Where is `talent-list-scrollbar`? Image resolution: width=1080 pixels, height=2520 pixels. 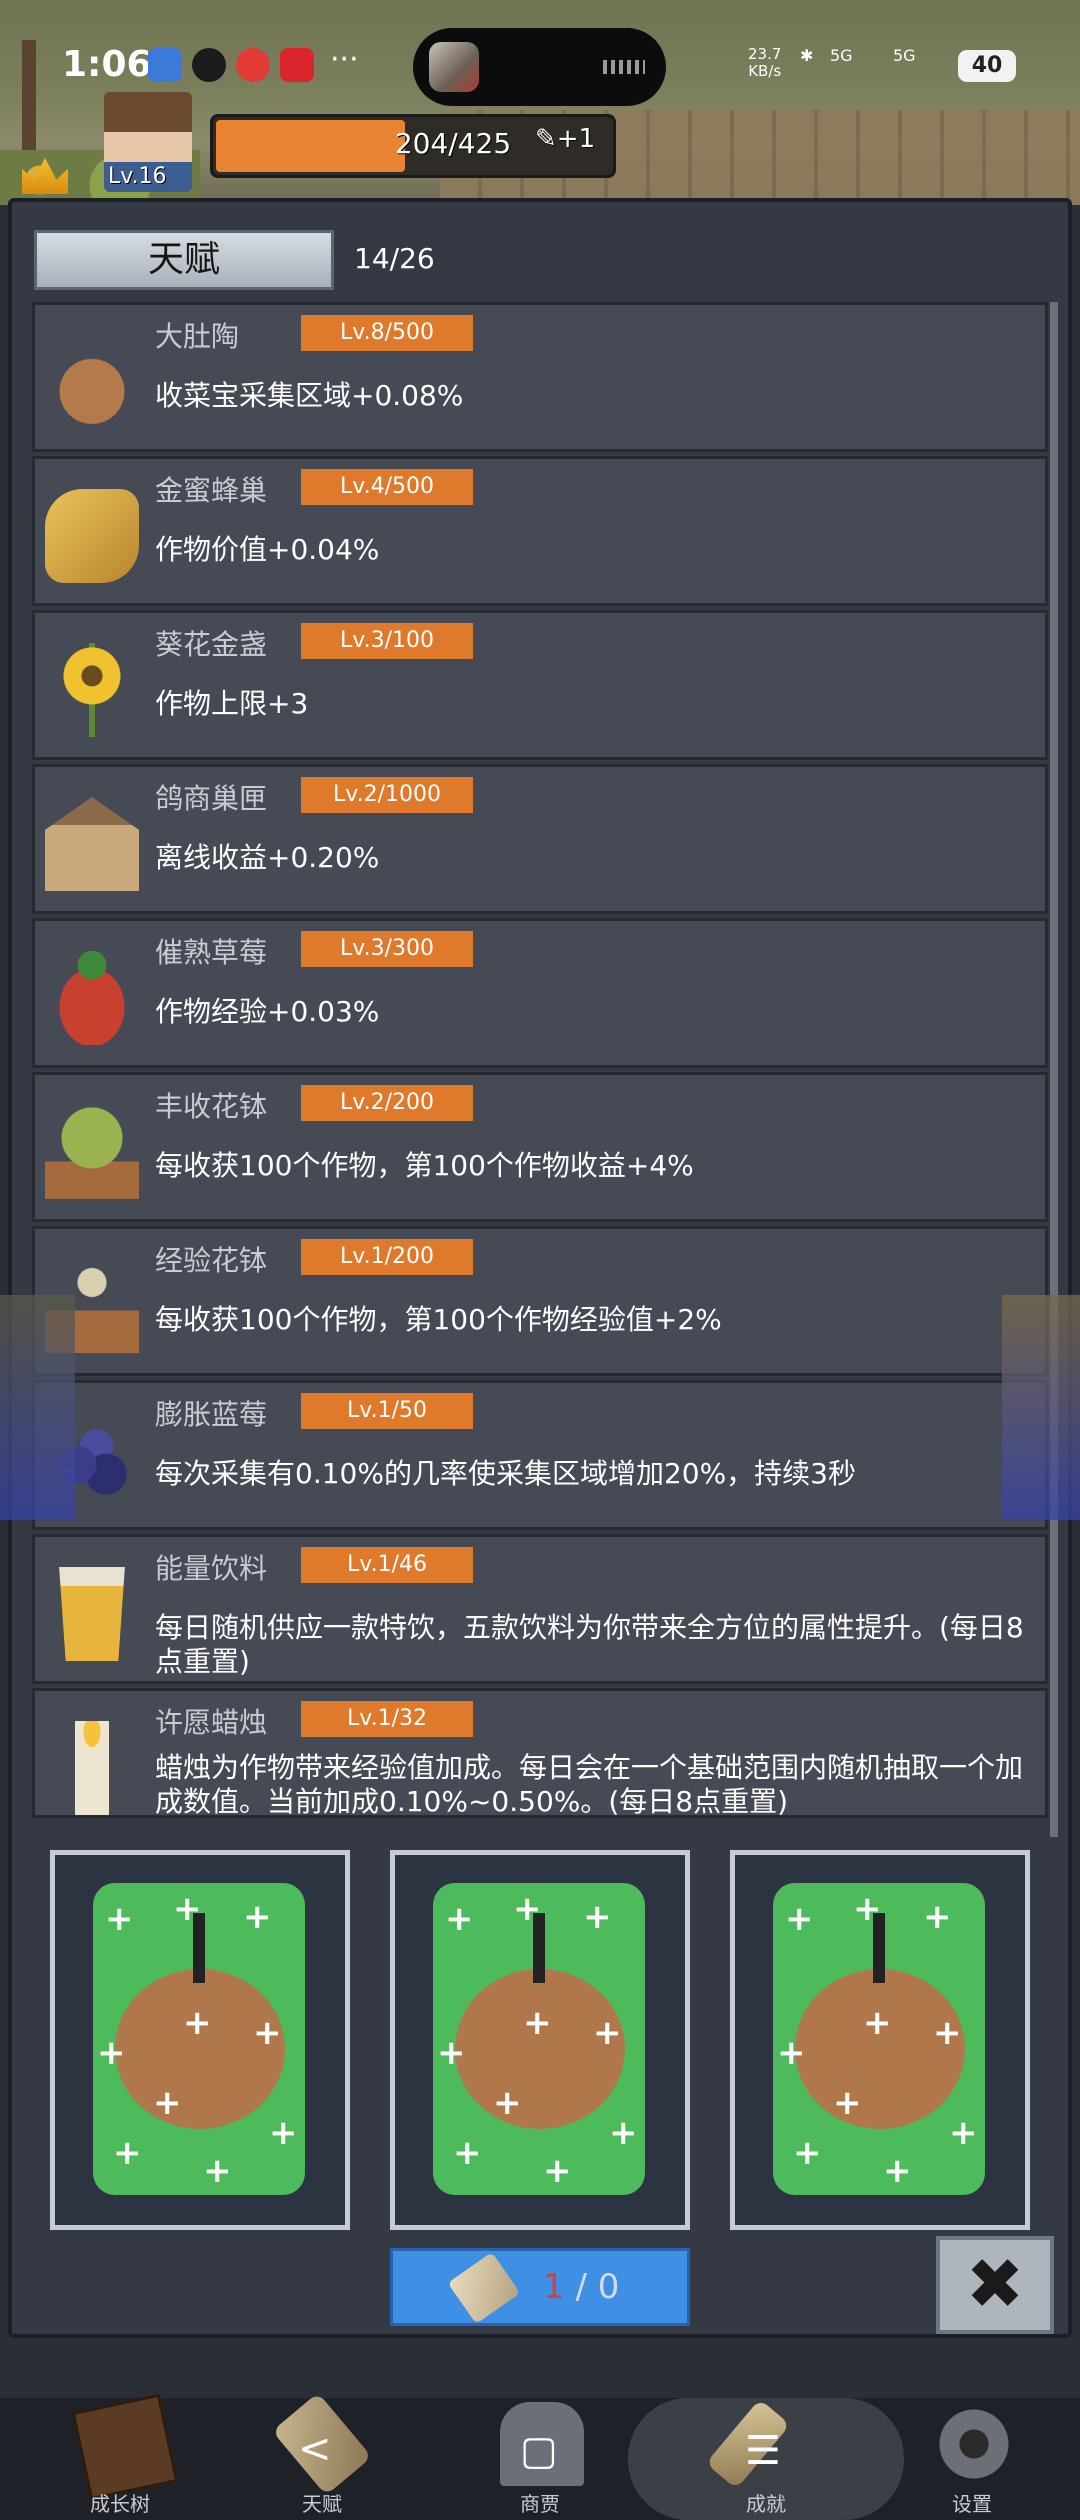
talent-list-scrollbar is located at coordinates (1054, 1069).